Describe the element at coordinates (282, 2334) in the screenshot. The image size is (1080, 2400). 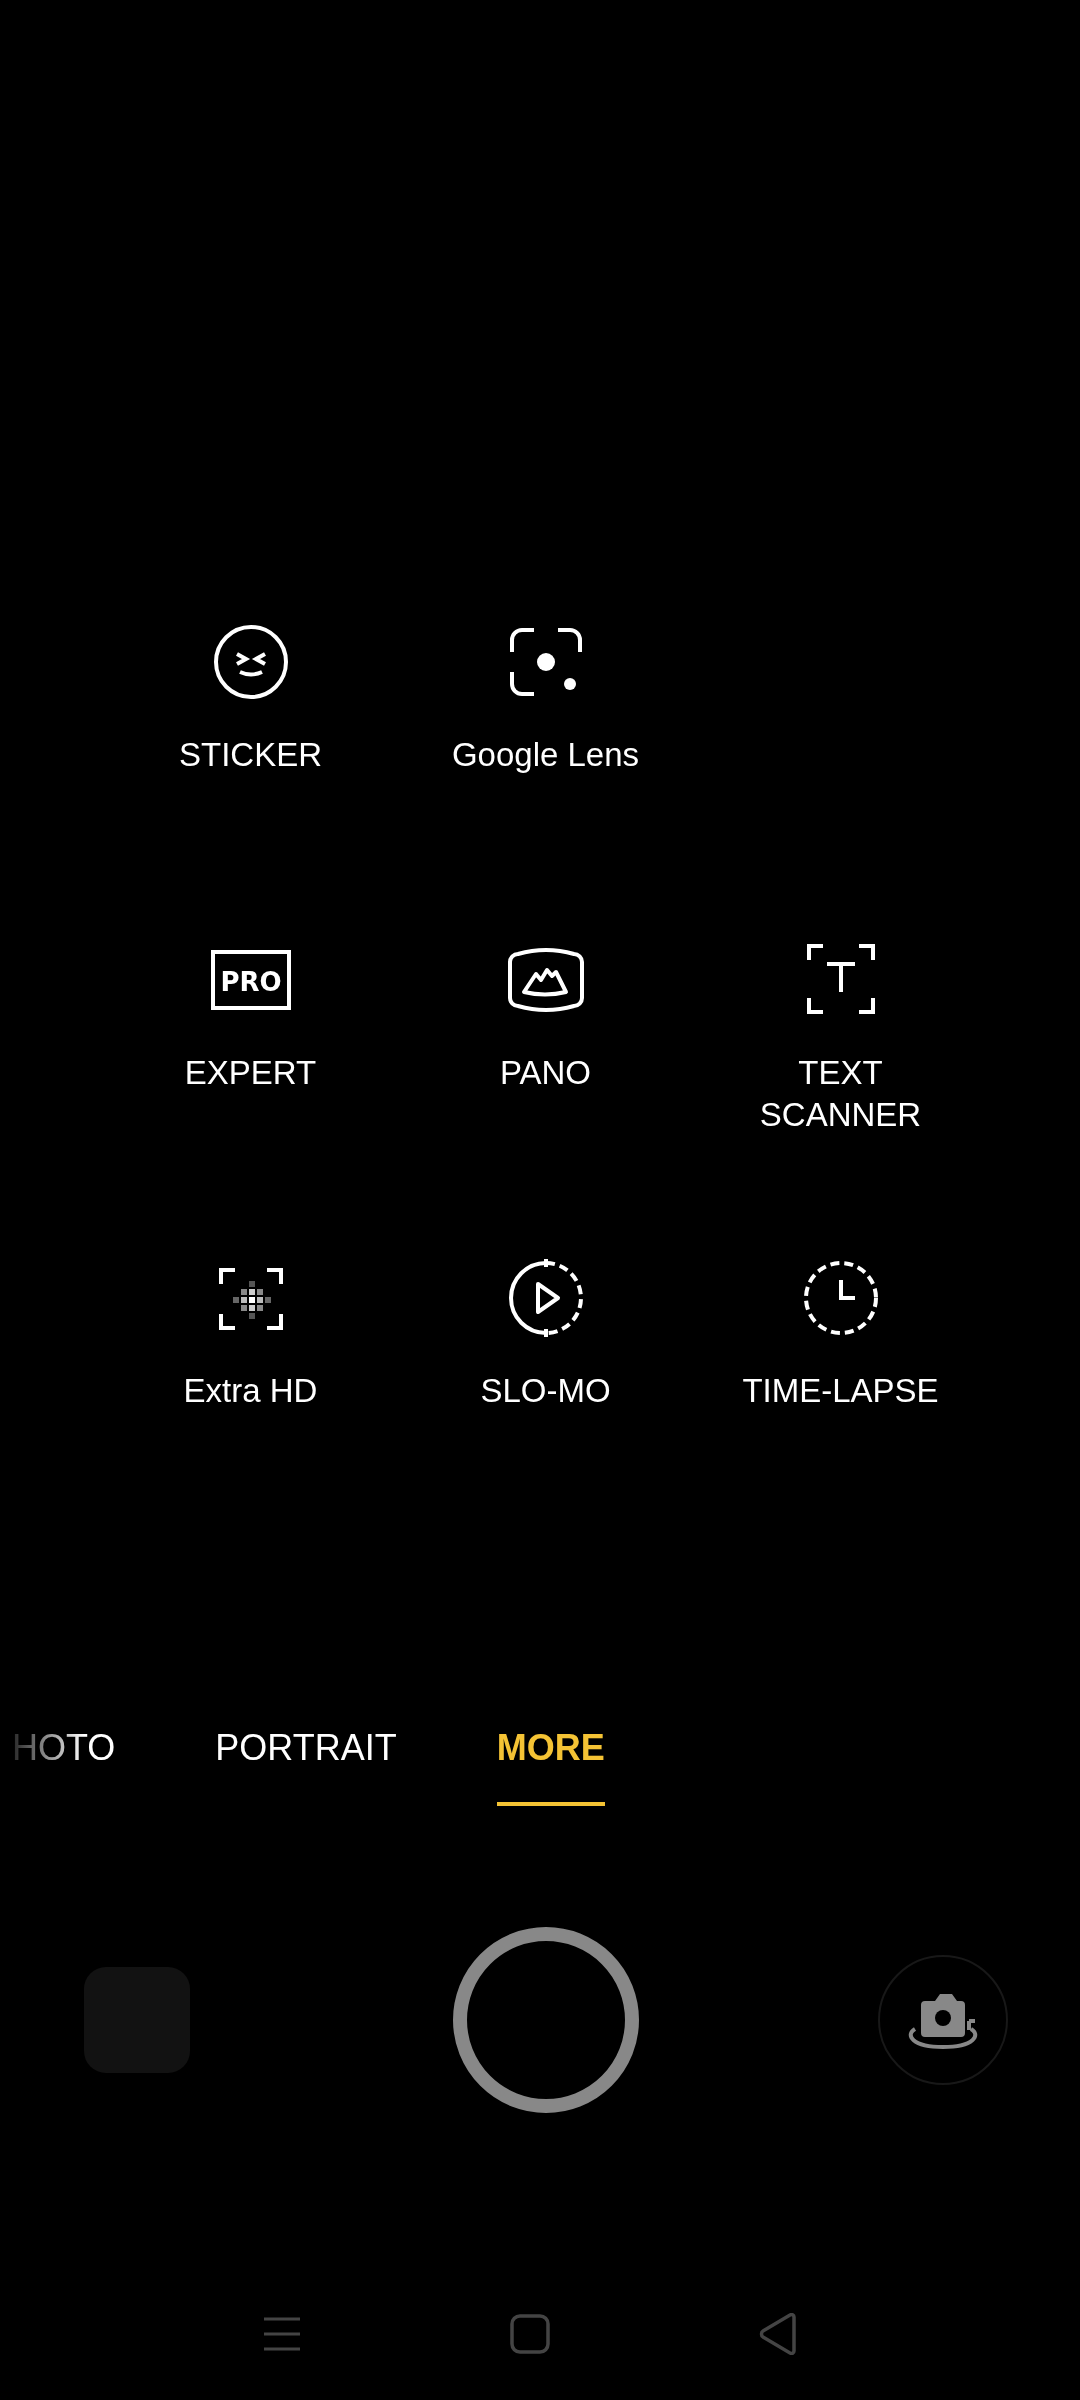
I see `menu-icon` at that location.